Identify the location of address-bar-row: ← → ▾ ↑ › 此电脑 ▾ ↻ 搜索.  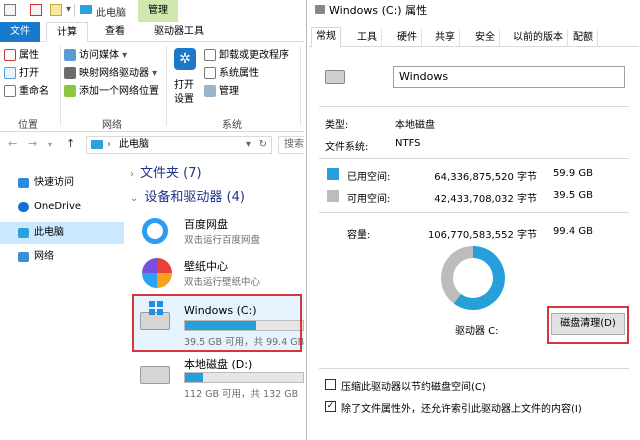
(152, 145).